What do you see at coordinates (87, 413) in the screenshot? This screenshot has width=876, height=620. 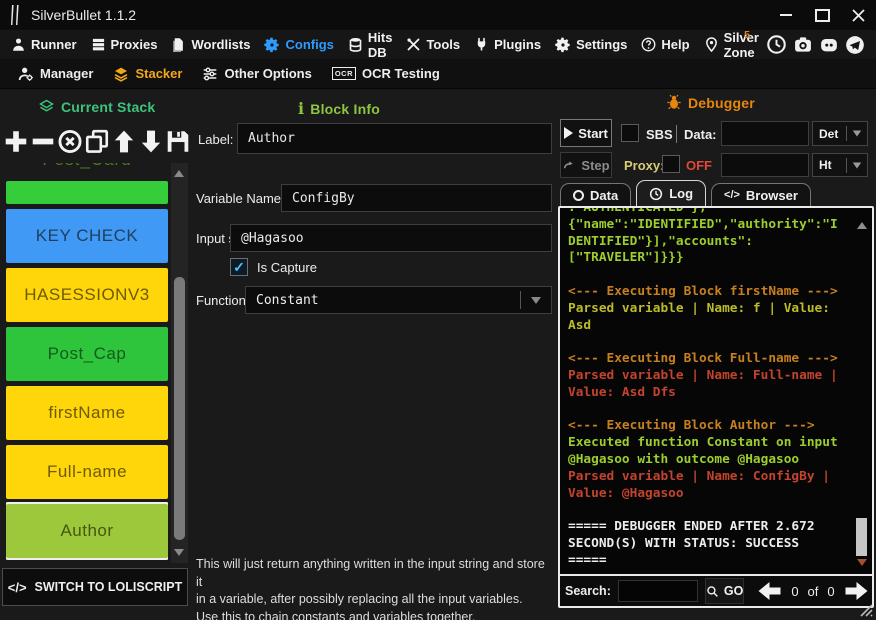 I see `stack-block: firstName` at bounding box center [87, 413].